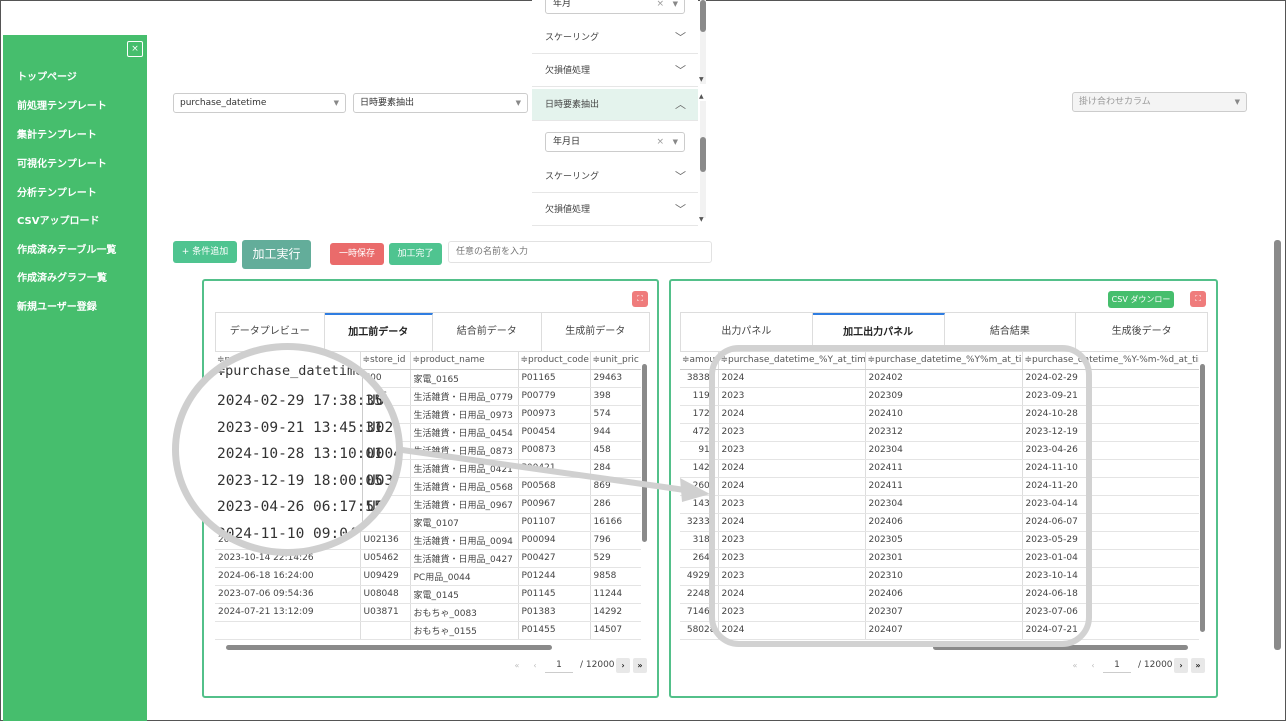 Image resolution: width=1286 pixels, height=721 pixels. What do you see at coordinates (306, 534) in the screenshot?
I see `zoom-row: 2024-11-10 09:04:35 U0` at bounding box center [306, 534].